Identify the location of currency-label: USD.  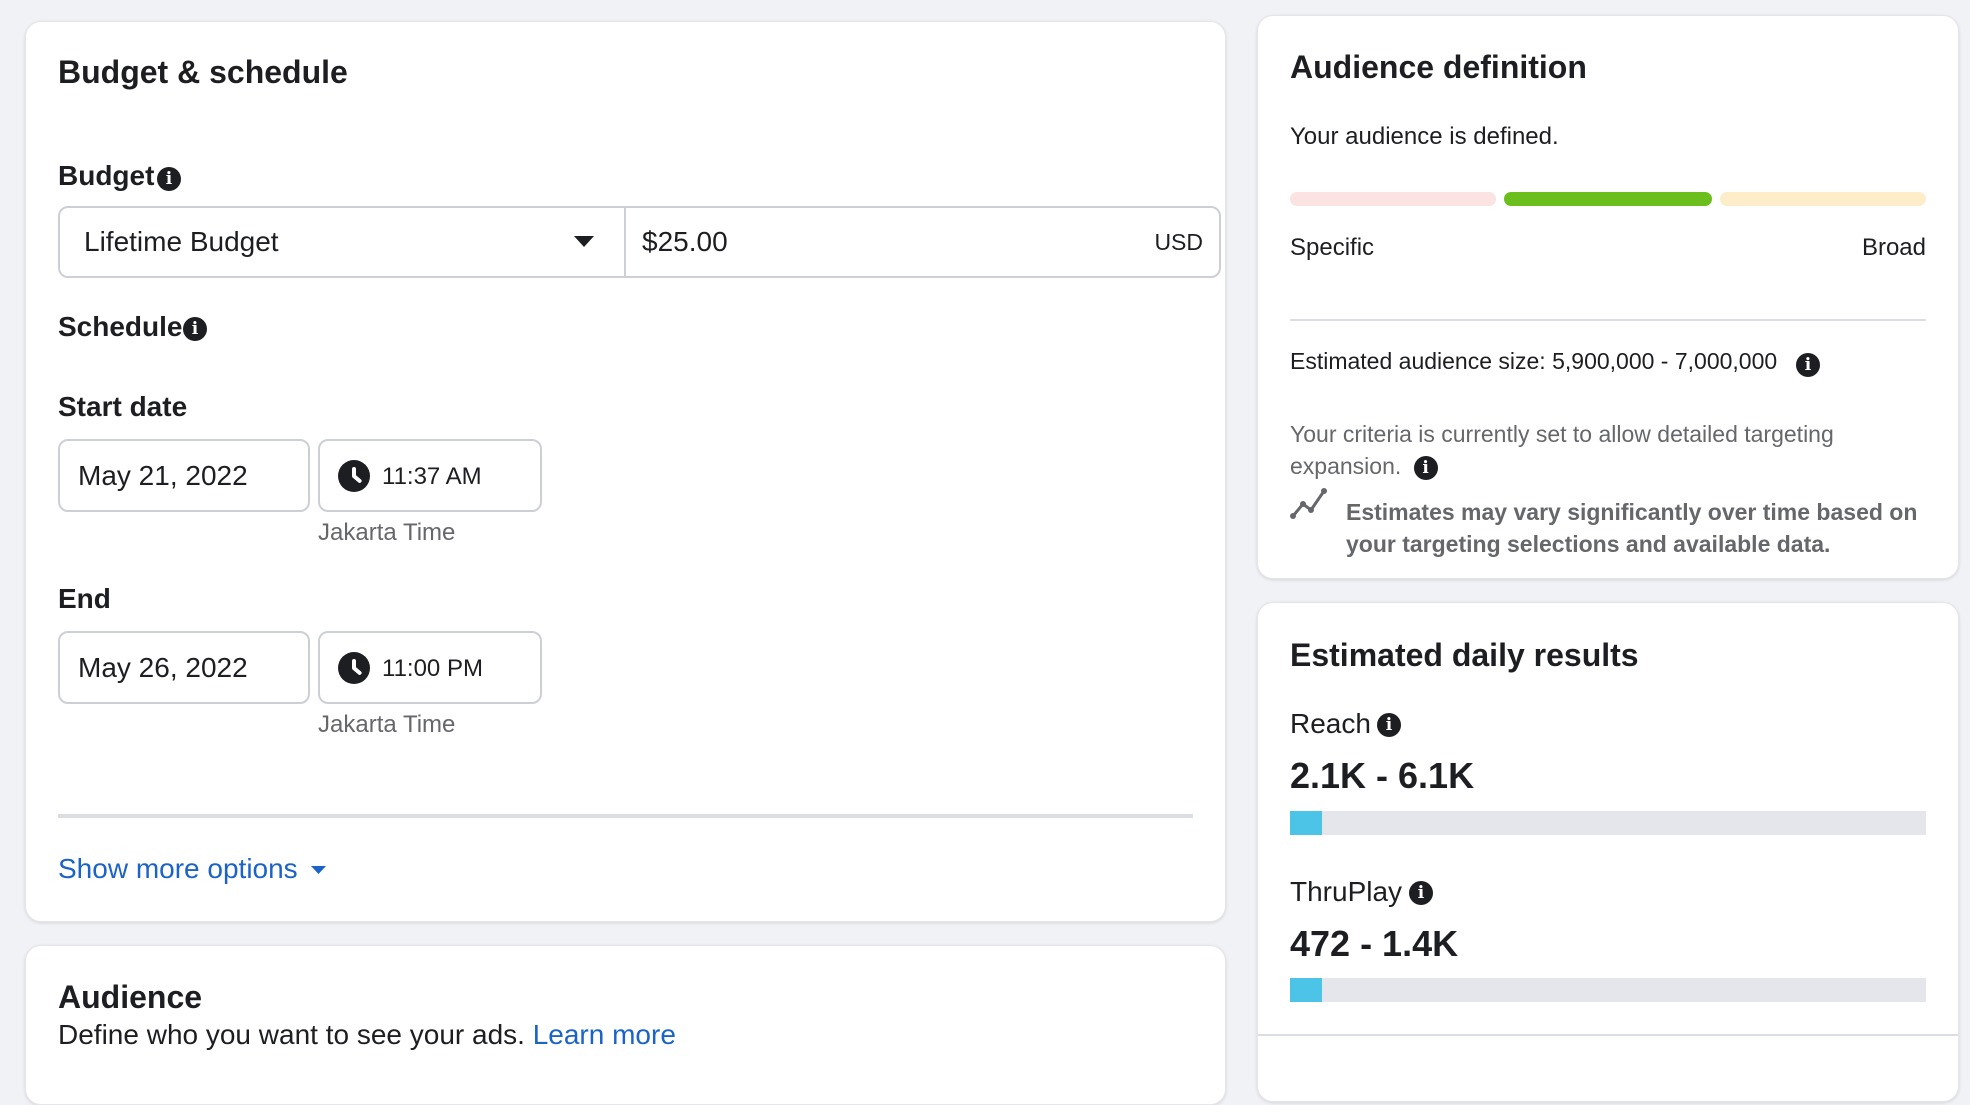
(1178, 242).